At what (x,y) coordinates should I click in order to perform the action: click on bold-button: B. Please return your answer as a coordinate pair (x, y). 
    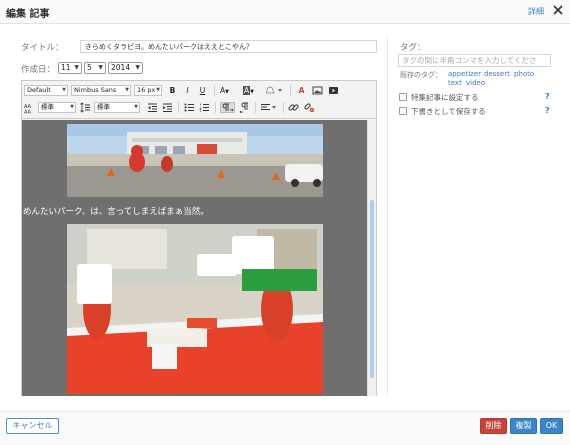
    Looking at the image, I should click on (172, 90).